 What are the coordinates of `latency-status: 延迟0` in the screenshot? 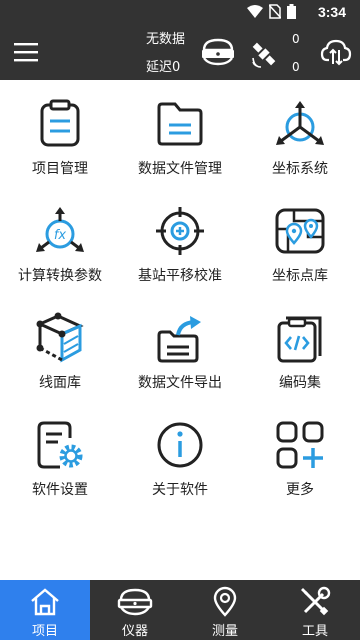 It's located at (163, 67).